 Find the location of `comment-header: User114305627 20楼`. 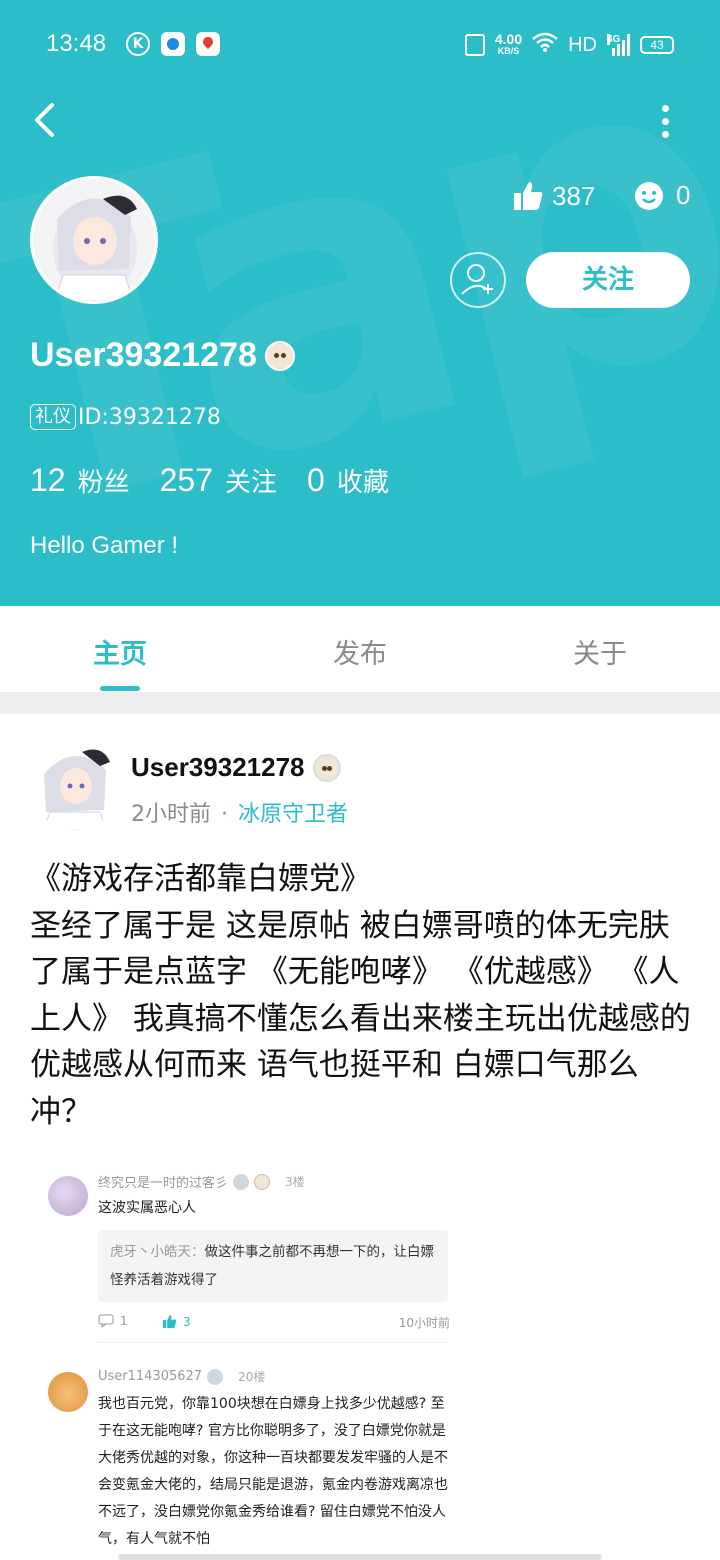

comment-header: User114305627 20楼 is located at coordinates (182, 1376).